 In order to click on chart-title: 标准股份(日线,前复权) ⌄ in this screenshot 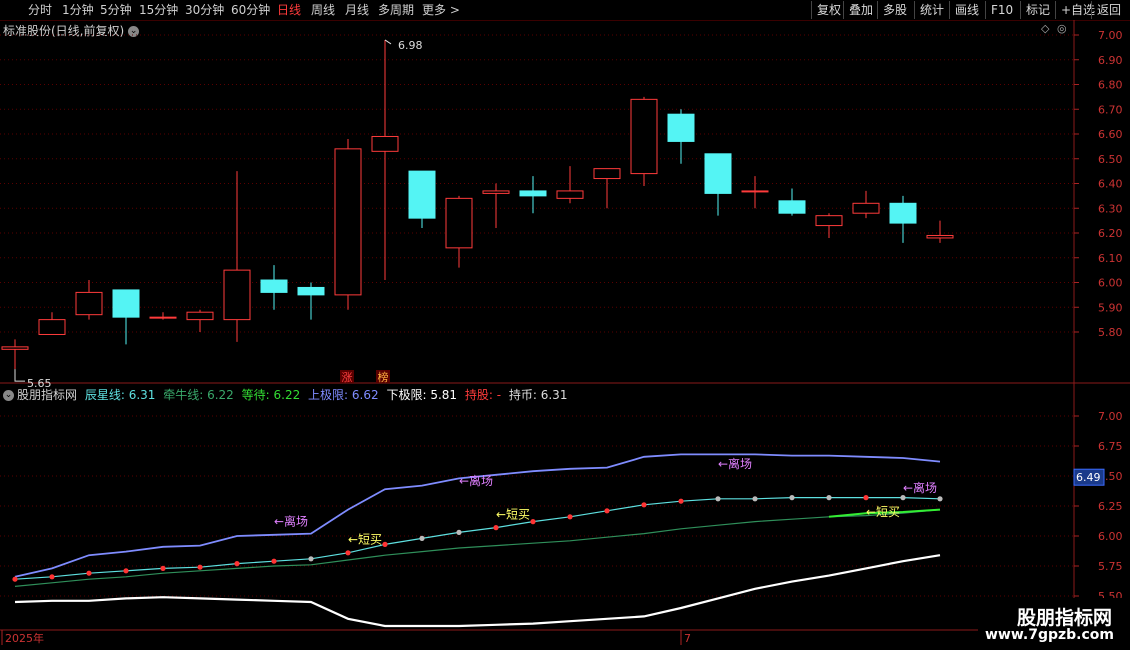, I will do `click(71, 30)`.